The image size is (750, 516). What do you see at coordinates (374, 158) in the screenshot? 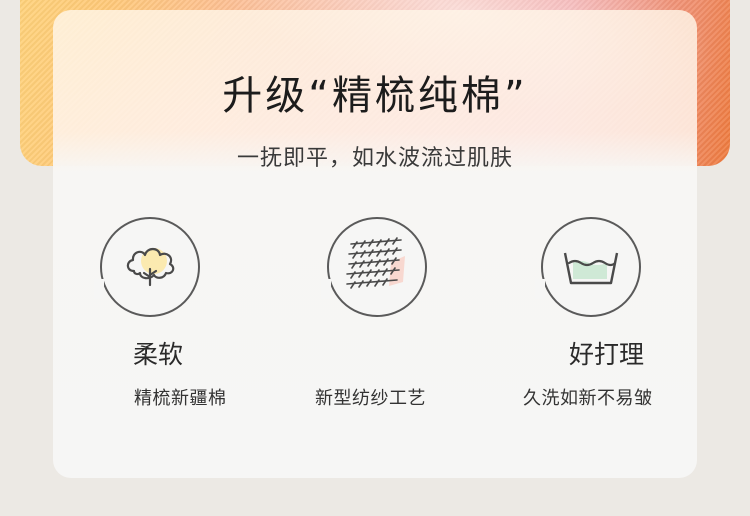
I see `page-subtitle: 一抚即平，如水波流过肌肤` at bounding box center [374, 158].